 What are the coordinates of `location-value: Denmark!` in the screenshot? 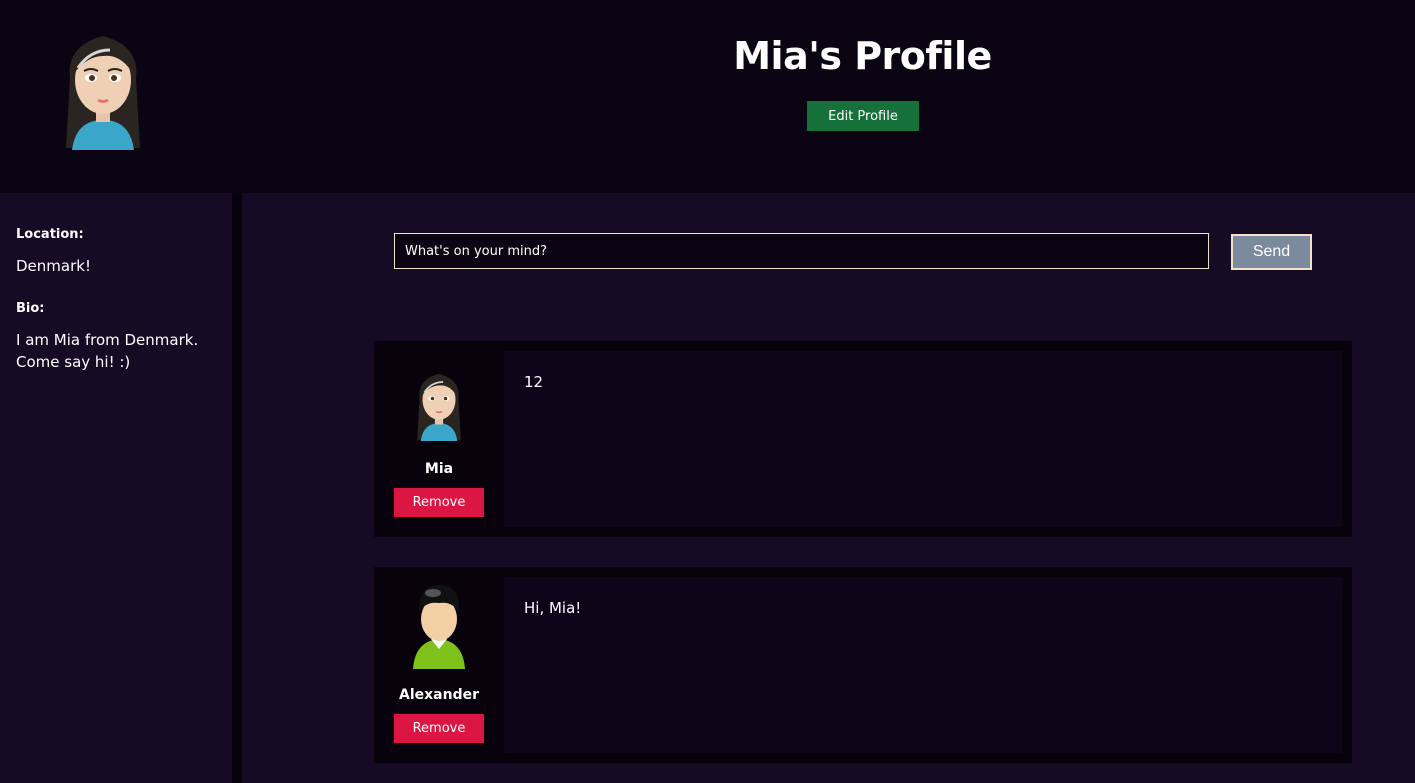 It's located at (53, 266).